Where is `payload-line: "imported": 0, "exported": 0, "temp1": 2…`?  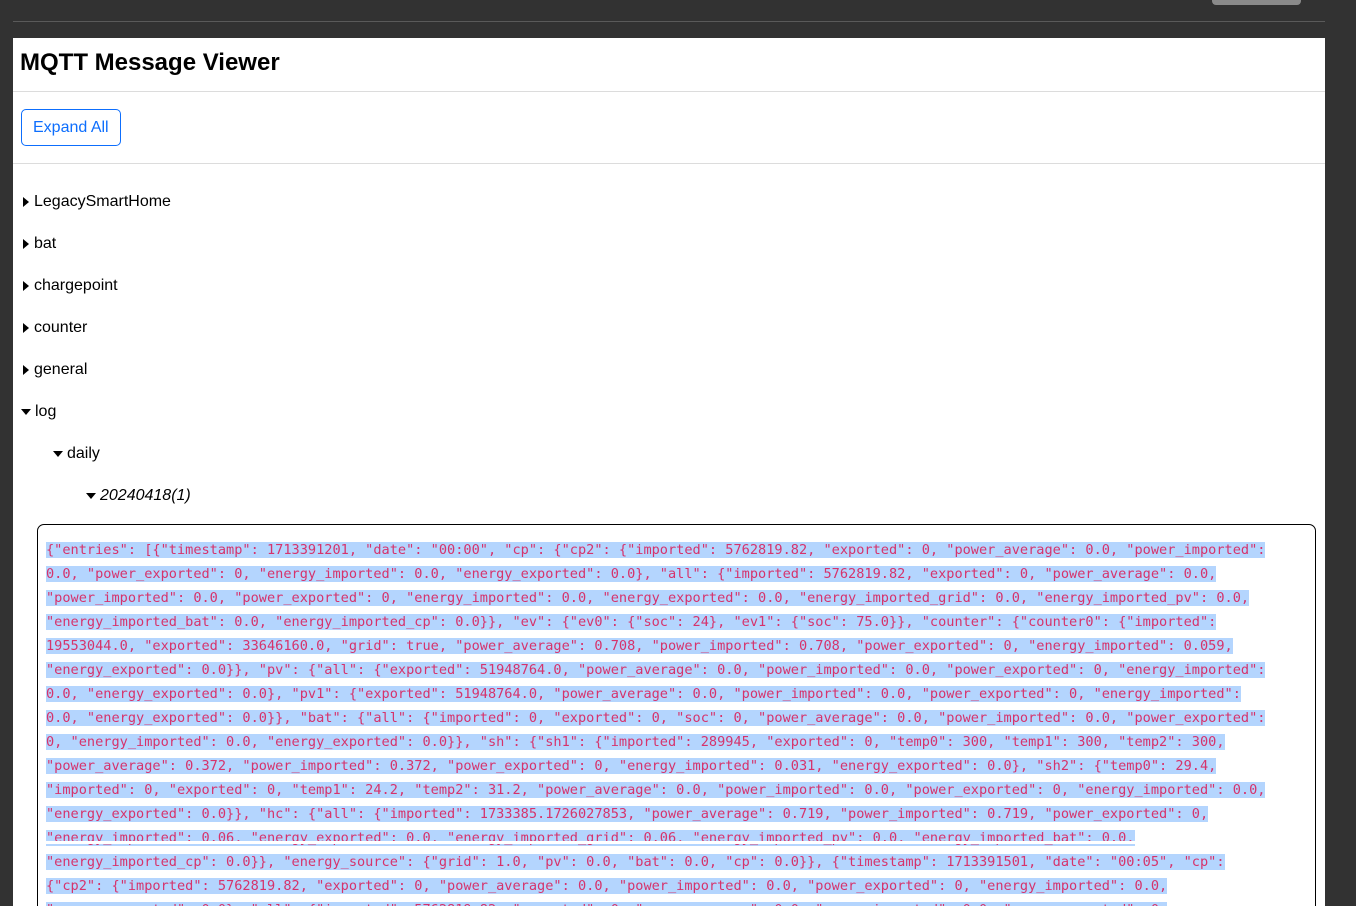 payload-line: "imported": 0, "exported": 0, "temp1": 2… is located at coordinates (656, 790).